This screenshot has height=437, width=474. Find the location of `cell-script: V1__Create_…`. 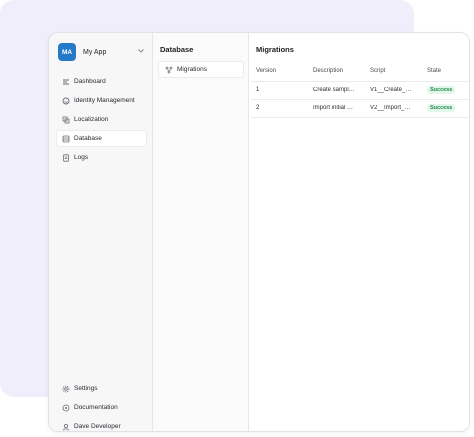

cell-script: V1__Create_… is located at coordinates (393, 90).